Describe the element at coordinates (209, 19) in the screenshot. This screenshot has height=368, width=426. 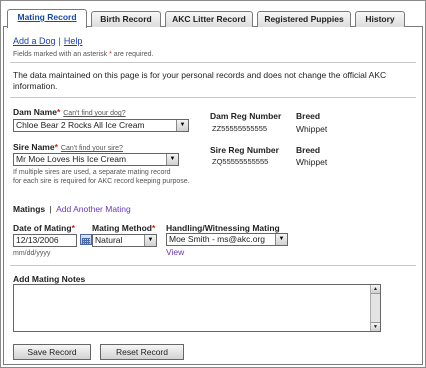
I see `tab-akc-litter-record: AKC Litter Record` at that location.